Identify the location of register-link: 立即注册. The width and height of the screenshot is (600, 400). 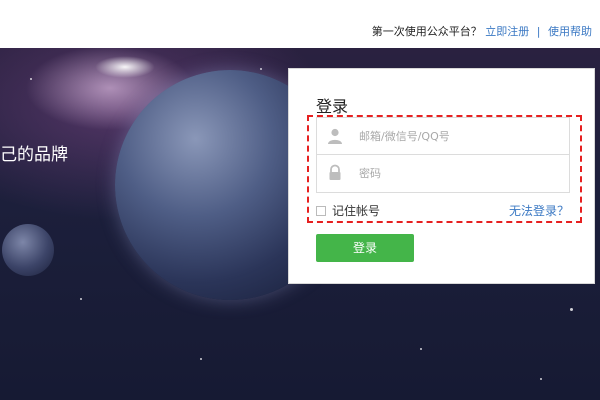
(507, 31).